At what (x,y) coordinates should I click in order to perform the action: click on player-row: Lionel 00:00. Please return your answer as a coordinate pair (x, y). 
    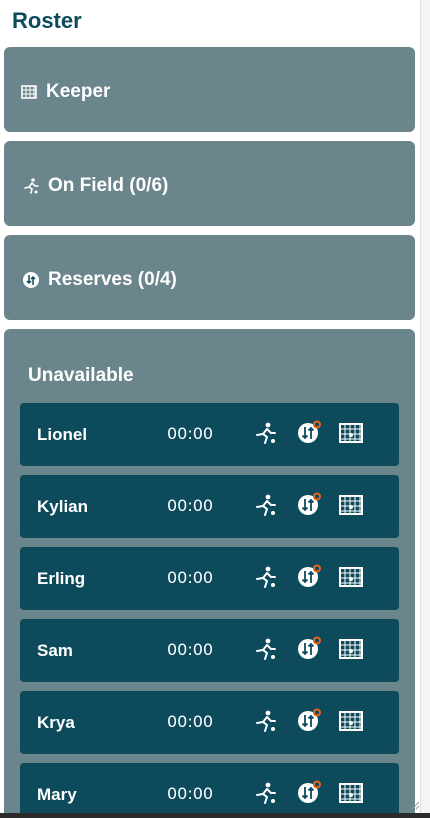
    Looking at the image, I should click on (209, 434).